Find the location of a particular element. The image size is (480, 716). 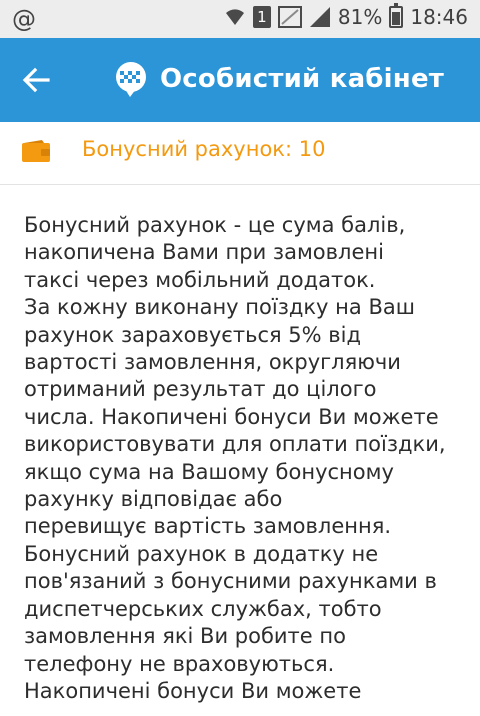

app-title-group: Особистий кабінет is located at coordinates (278, 79).